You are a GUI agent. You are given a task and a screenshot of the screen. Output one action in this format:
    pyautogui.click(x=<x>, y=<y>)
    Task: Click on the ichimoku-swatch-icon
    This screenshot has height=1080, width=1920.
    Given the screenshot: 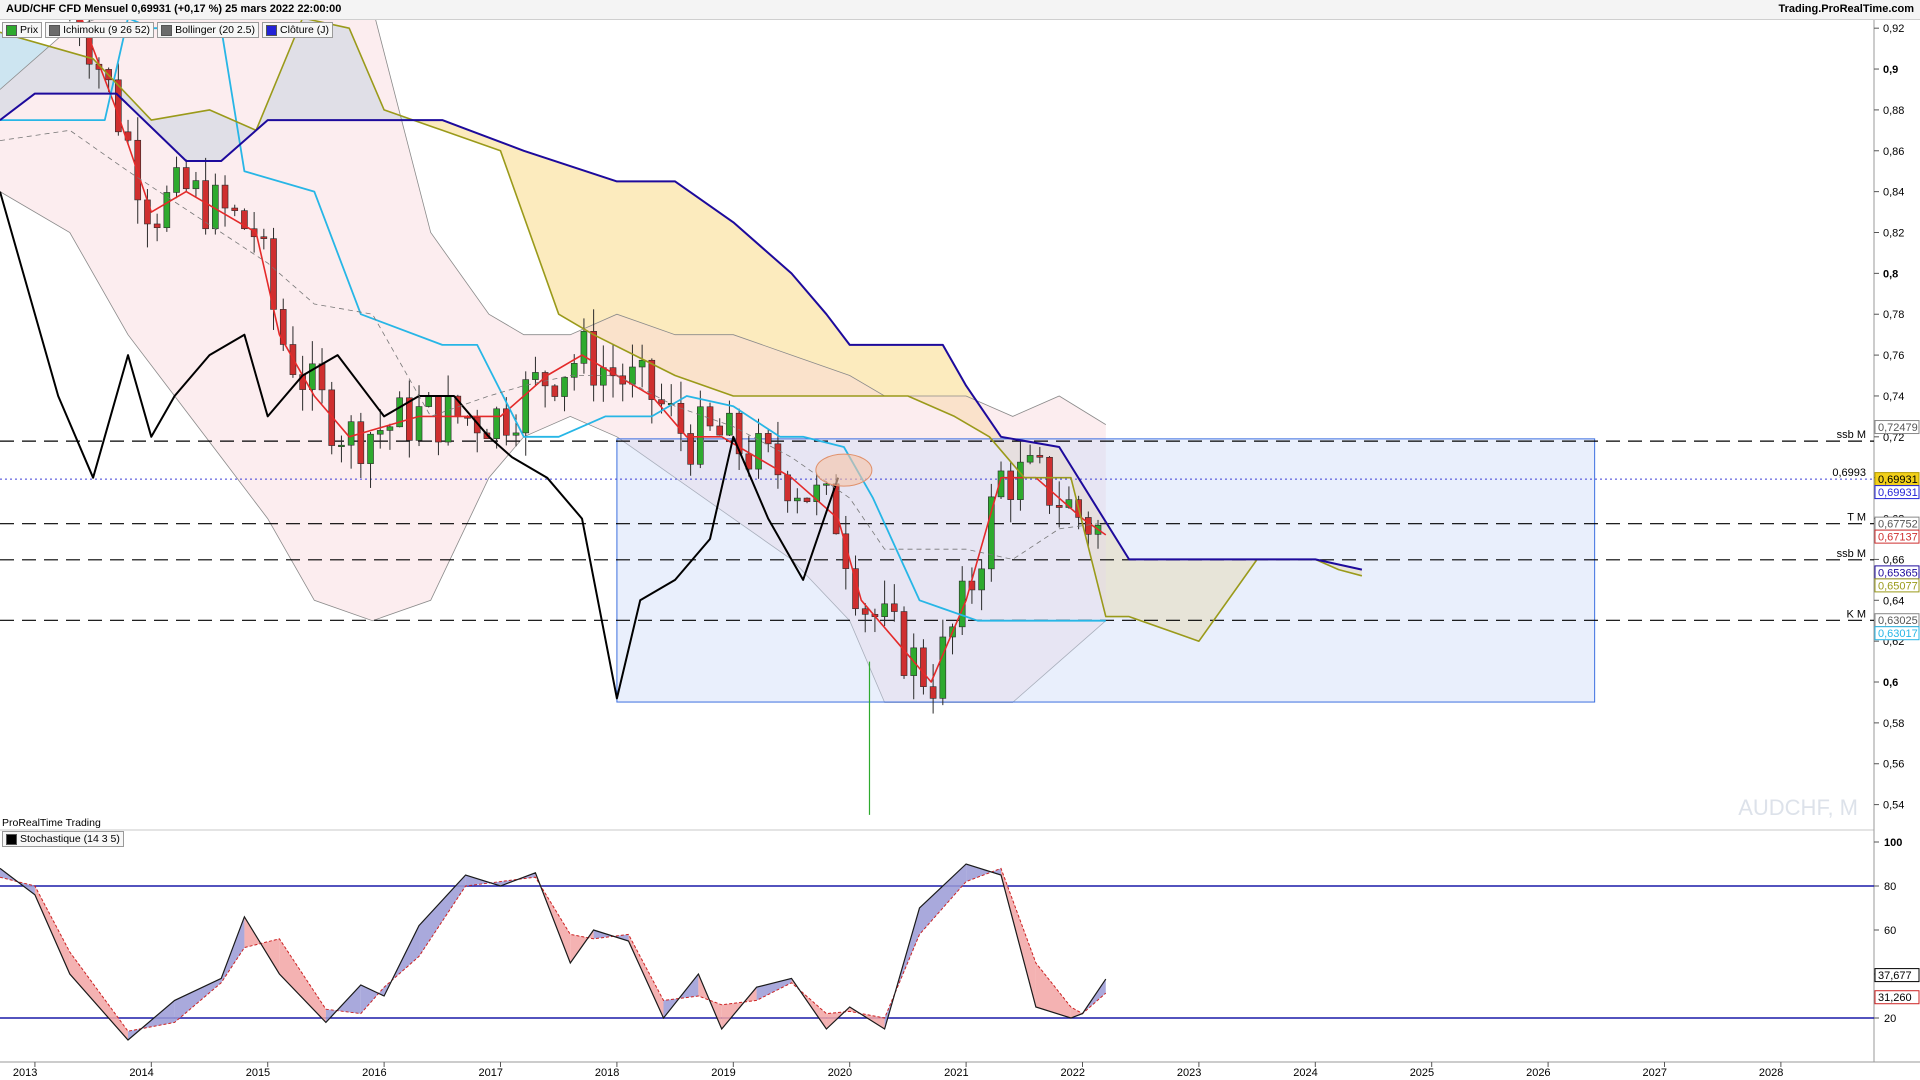 What is the action you would take?
    pyautogui.click(x=55, y=30)
    